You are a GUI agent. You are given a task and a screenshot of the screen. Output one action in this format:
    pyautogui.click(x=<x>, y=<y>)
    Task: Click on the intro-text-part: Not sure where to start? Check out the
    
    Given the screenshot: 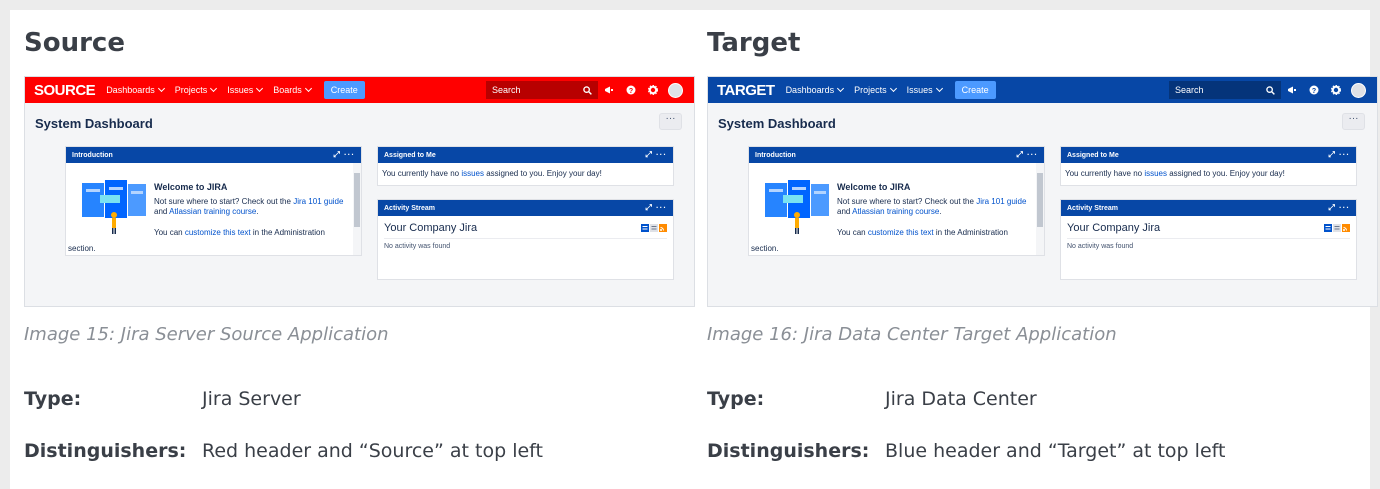 What is the action you would take?
    pyautogui.click(x=907, y=201)
    